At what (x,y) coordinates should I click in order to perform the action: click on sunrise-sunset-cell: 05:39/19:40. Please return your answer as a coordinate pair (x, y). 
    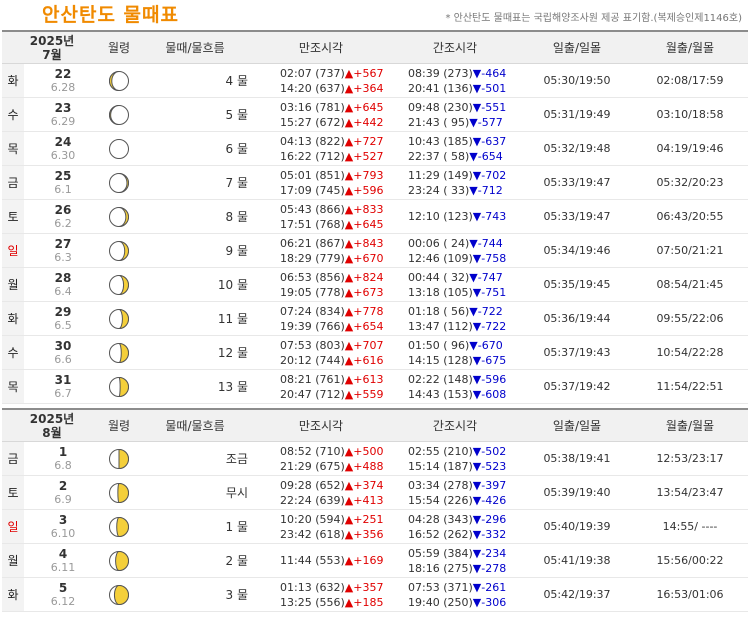
    Looking at the image, I should click on (577, 492).